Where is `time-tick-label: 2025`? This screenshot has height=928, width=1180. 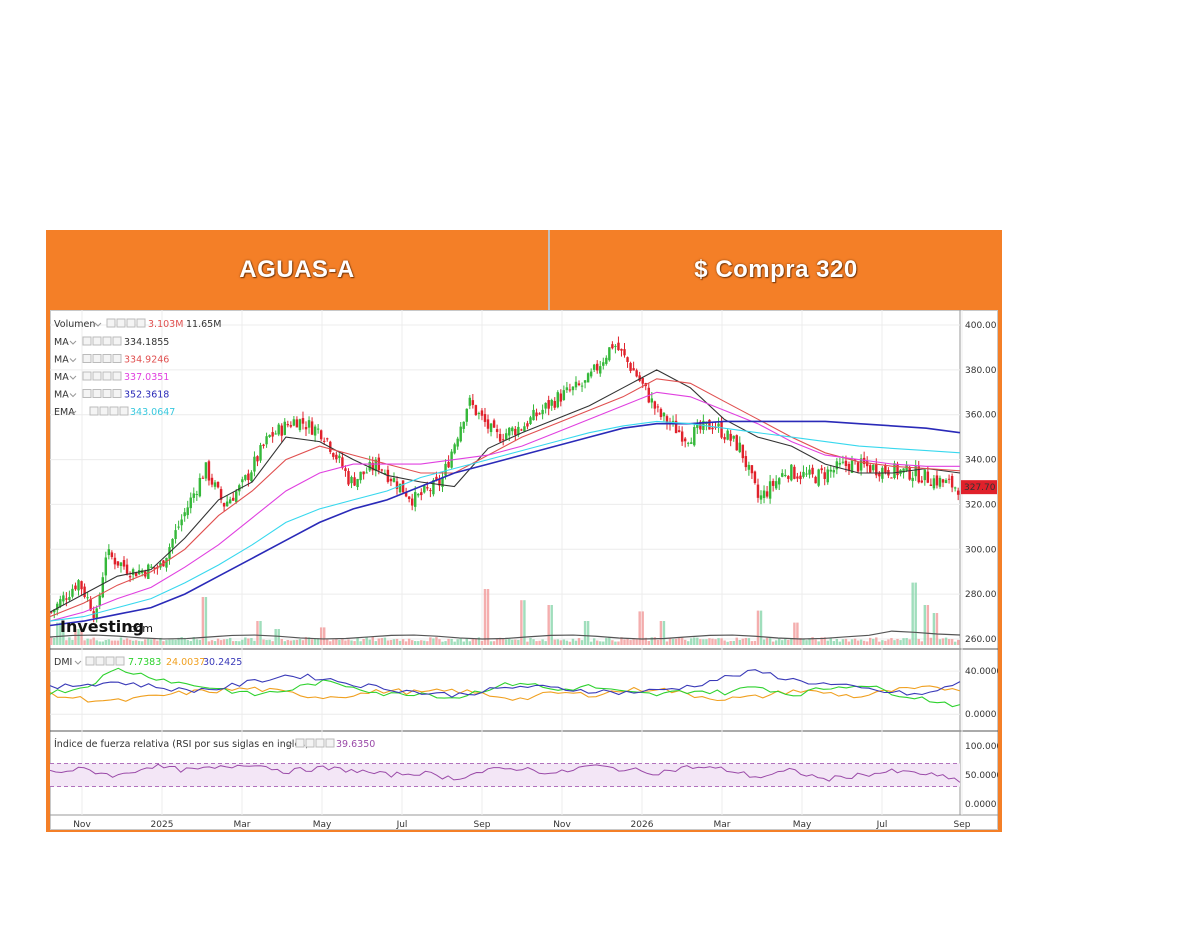 time-tick-label: 2025 is located at coordinates (162, 825).